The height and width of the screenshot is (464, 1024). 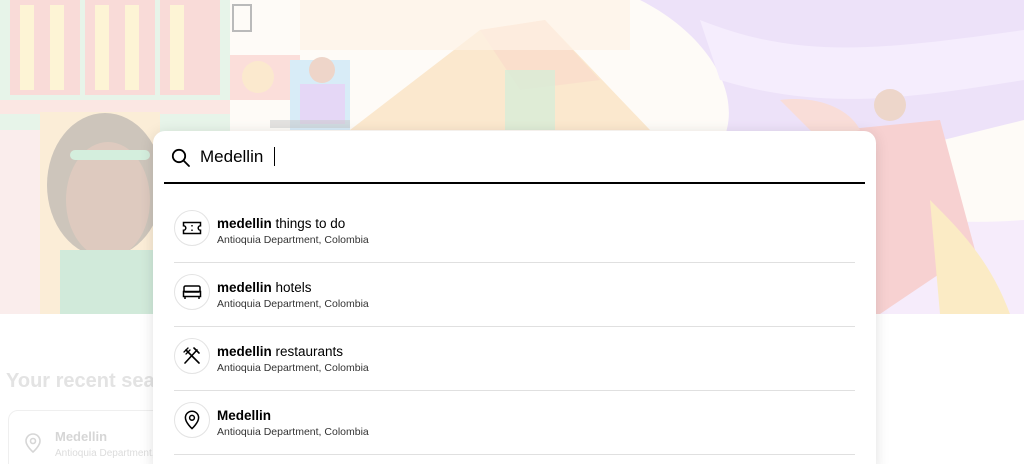 I want to click on suggestion-title: medellin hotels, so click(x=264, y=287).